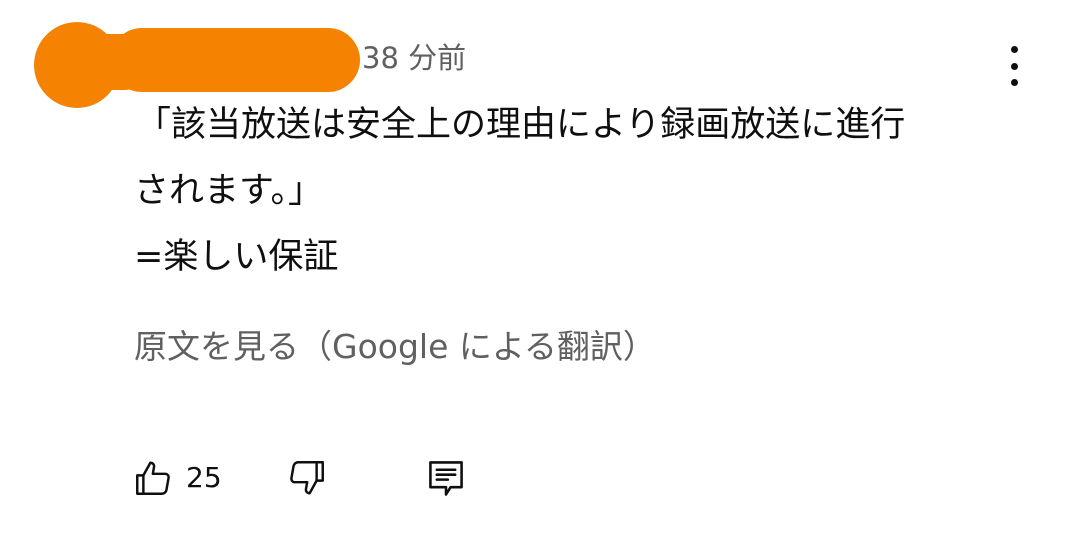 The image size is (1080, 539). I want to click on like-button: 25, so click(177, 478).